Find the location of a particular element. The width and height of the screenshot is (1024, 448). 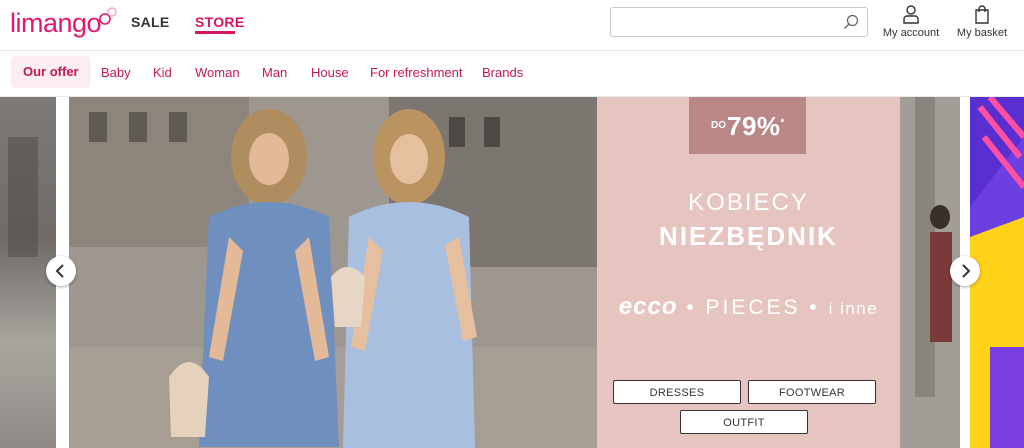

nav-item-man: Man is located at coordinates (274, 73).